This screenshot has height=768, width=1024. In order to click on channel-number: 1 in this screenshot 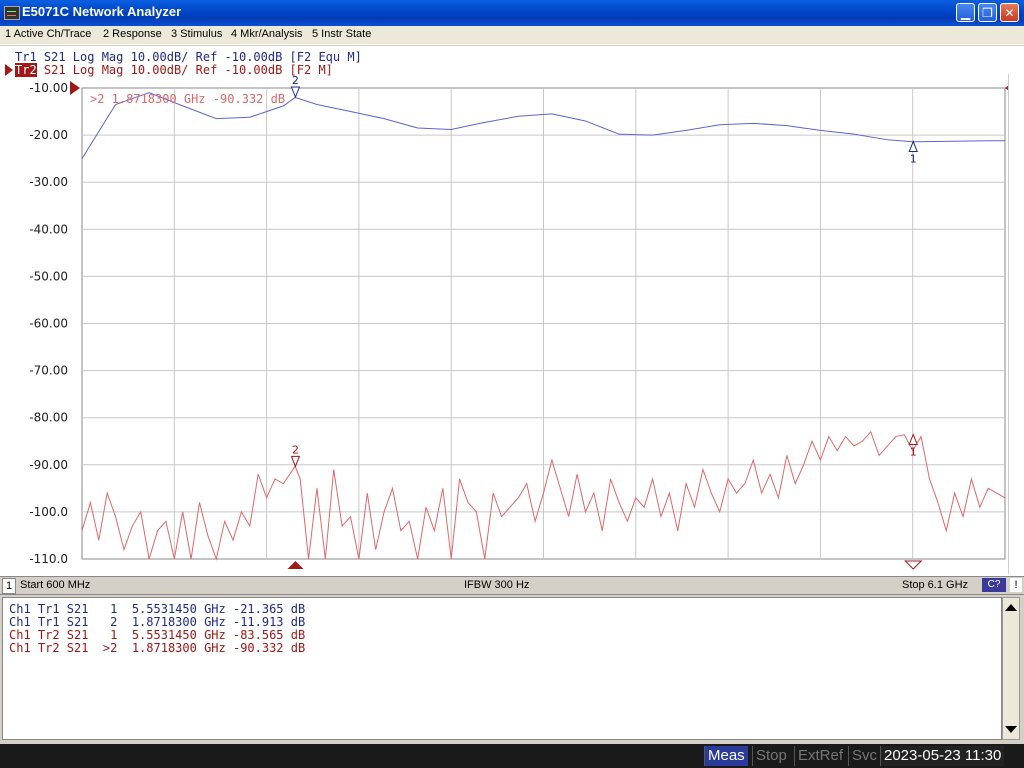, I will do `click(9, 586)`.